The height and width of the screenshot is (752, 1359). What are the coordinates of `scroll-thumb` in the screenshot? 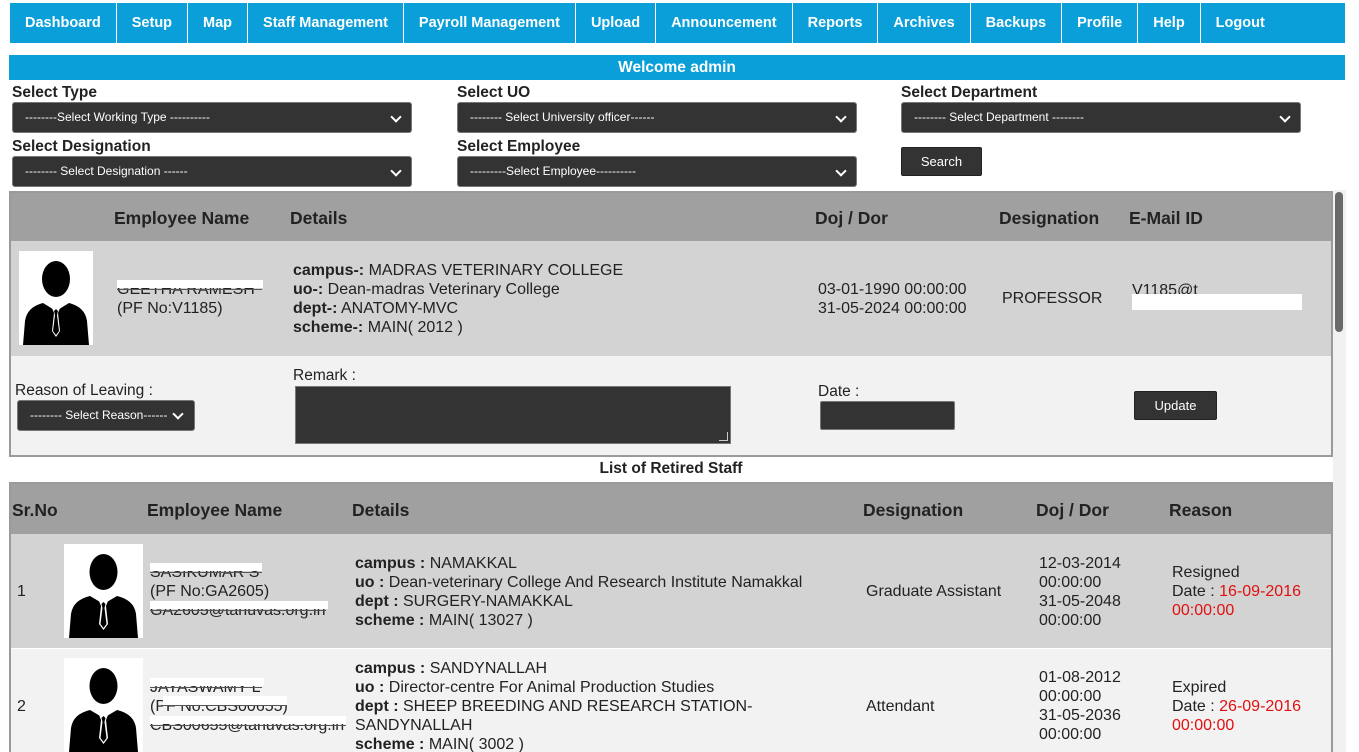 It's located at (1339, 262).